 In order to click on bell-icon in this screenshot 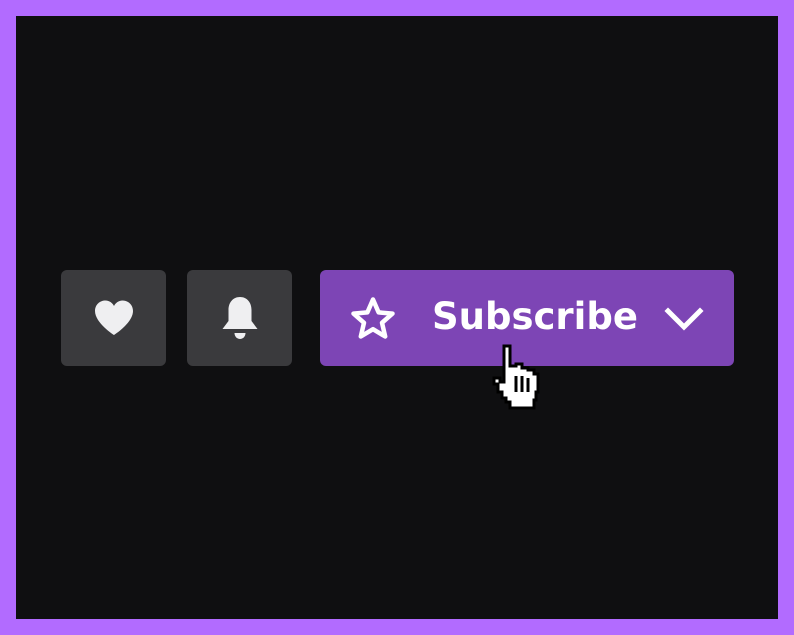, I will do `click(239, 318)`.